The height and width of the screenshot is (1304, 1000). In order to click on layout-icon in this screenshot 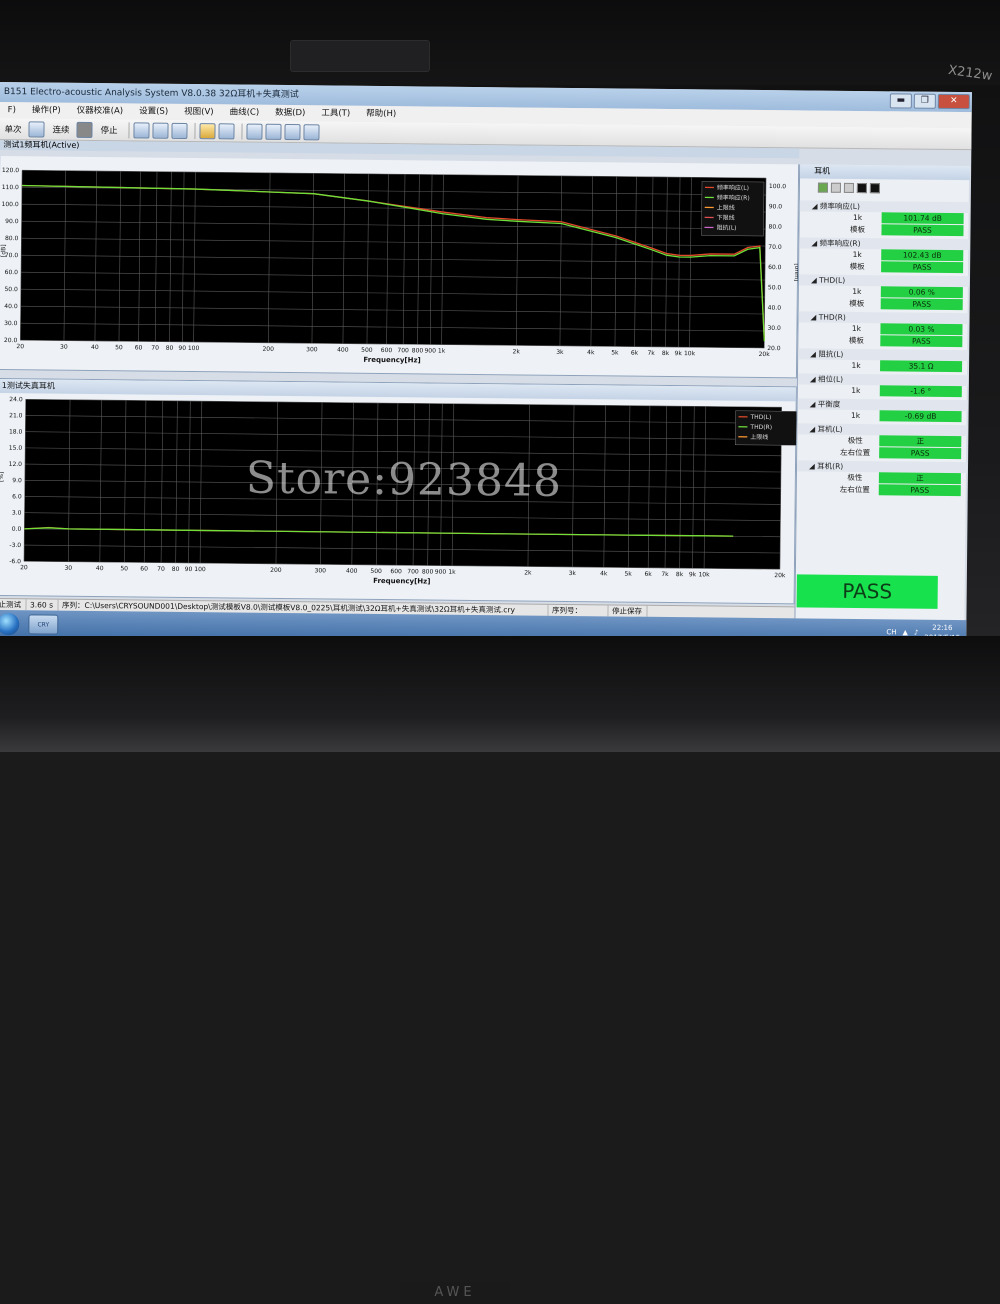, I will do `click(273, 131)`.